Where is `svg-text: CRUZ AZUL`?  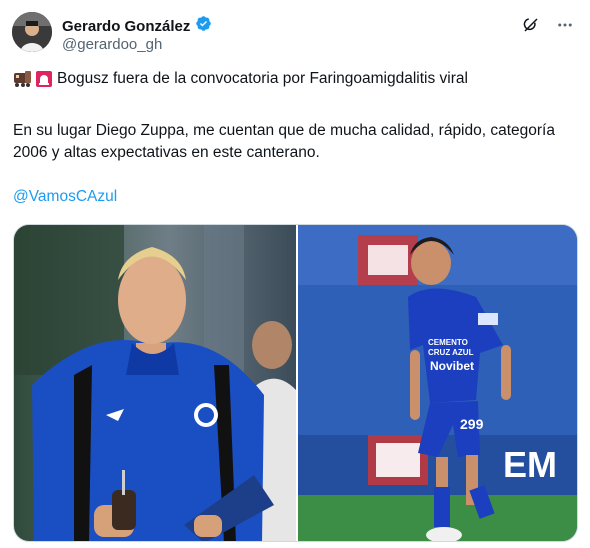 svg-text: CRUZ AZUL is located at coordinates (451, 352).